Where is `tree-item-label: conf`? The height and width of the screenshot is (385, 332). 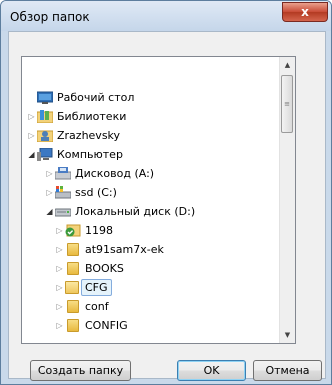 tree-item-label: conf is located at coordinates (97, 306).